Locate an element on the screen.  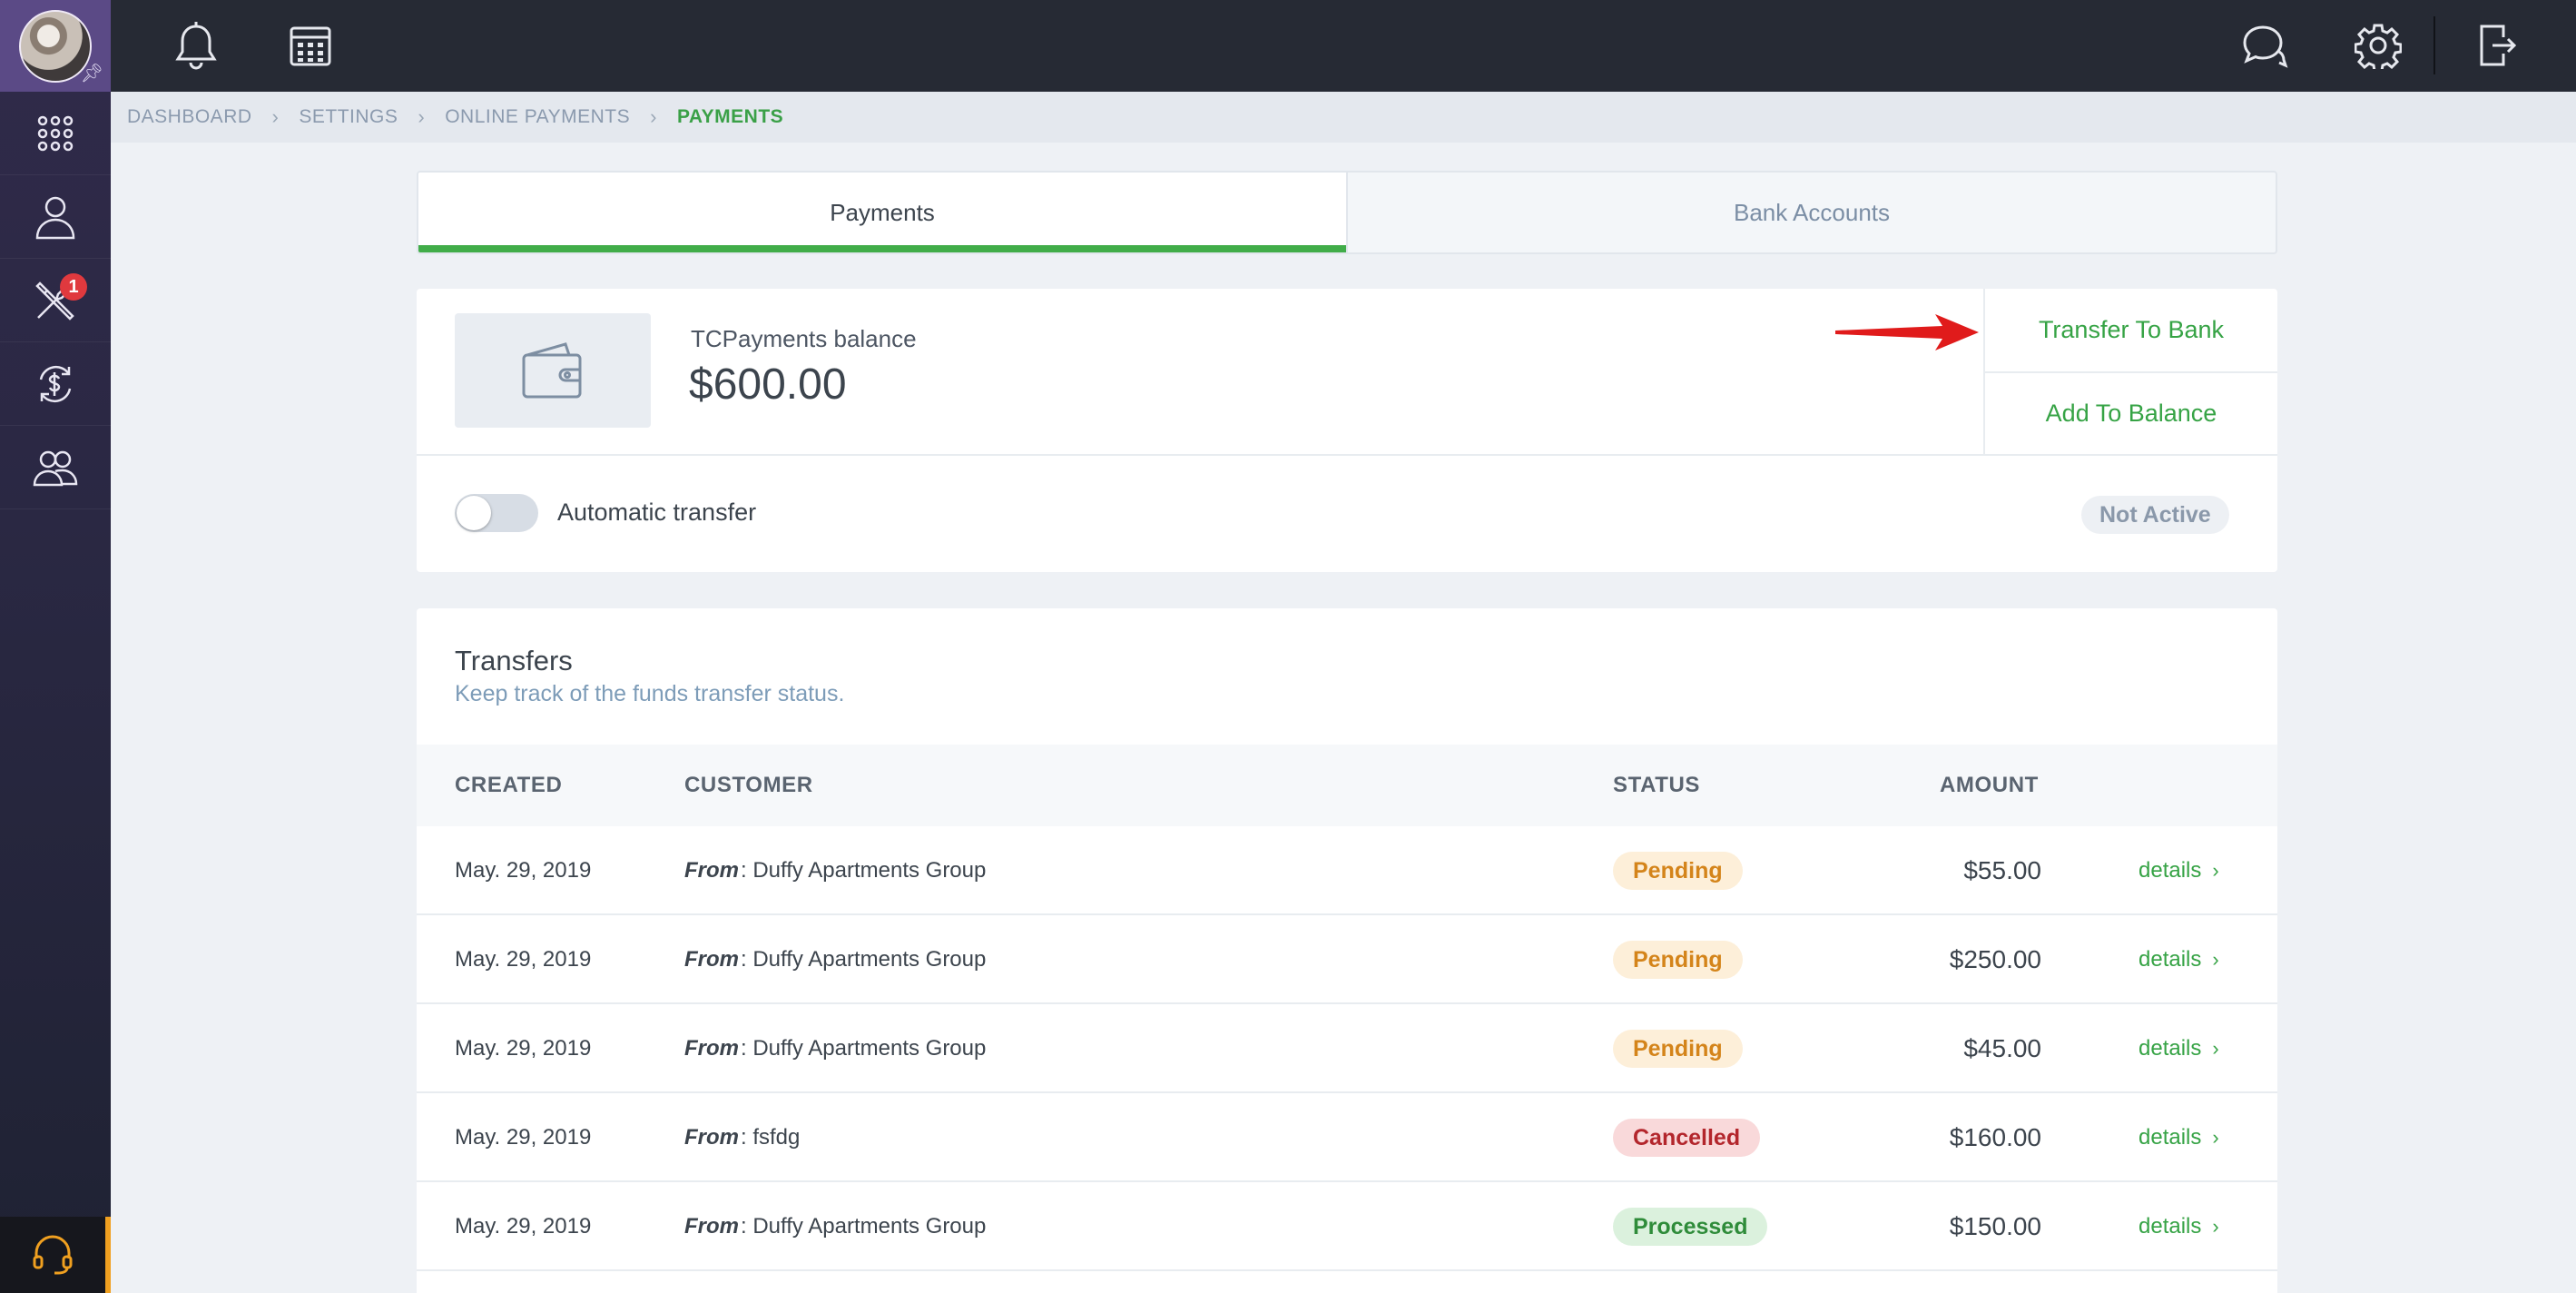
sidebar-item-user is located at coordinates (55, 217).